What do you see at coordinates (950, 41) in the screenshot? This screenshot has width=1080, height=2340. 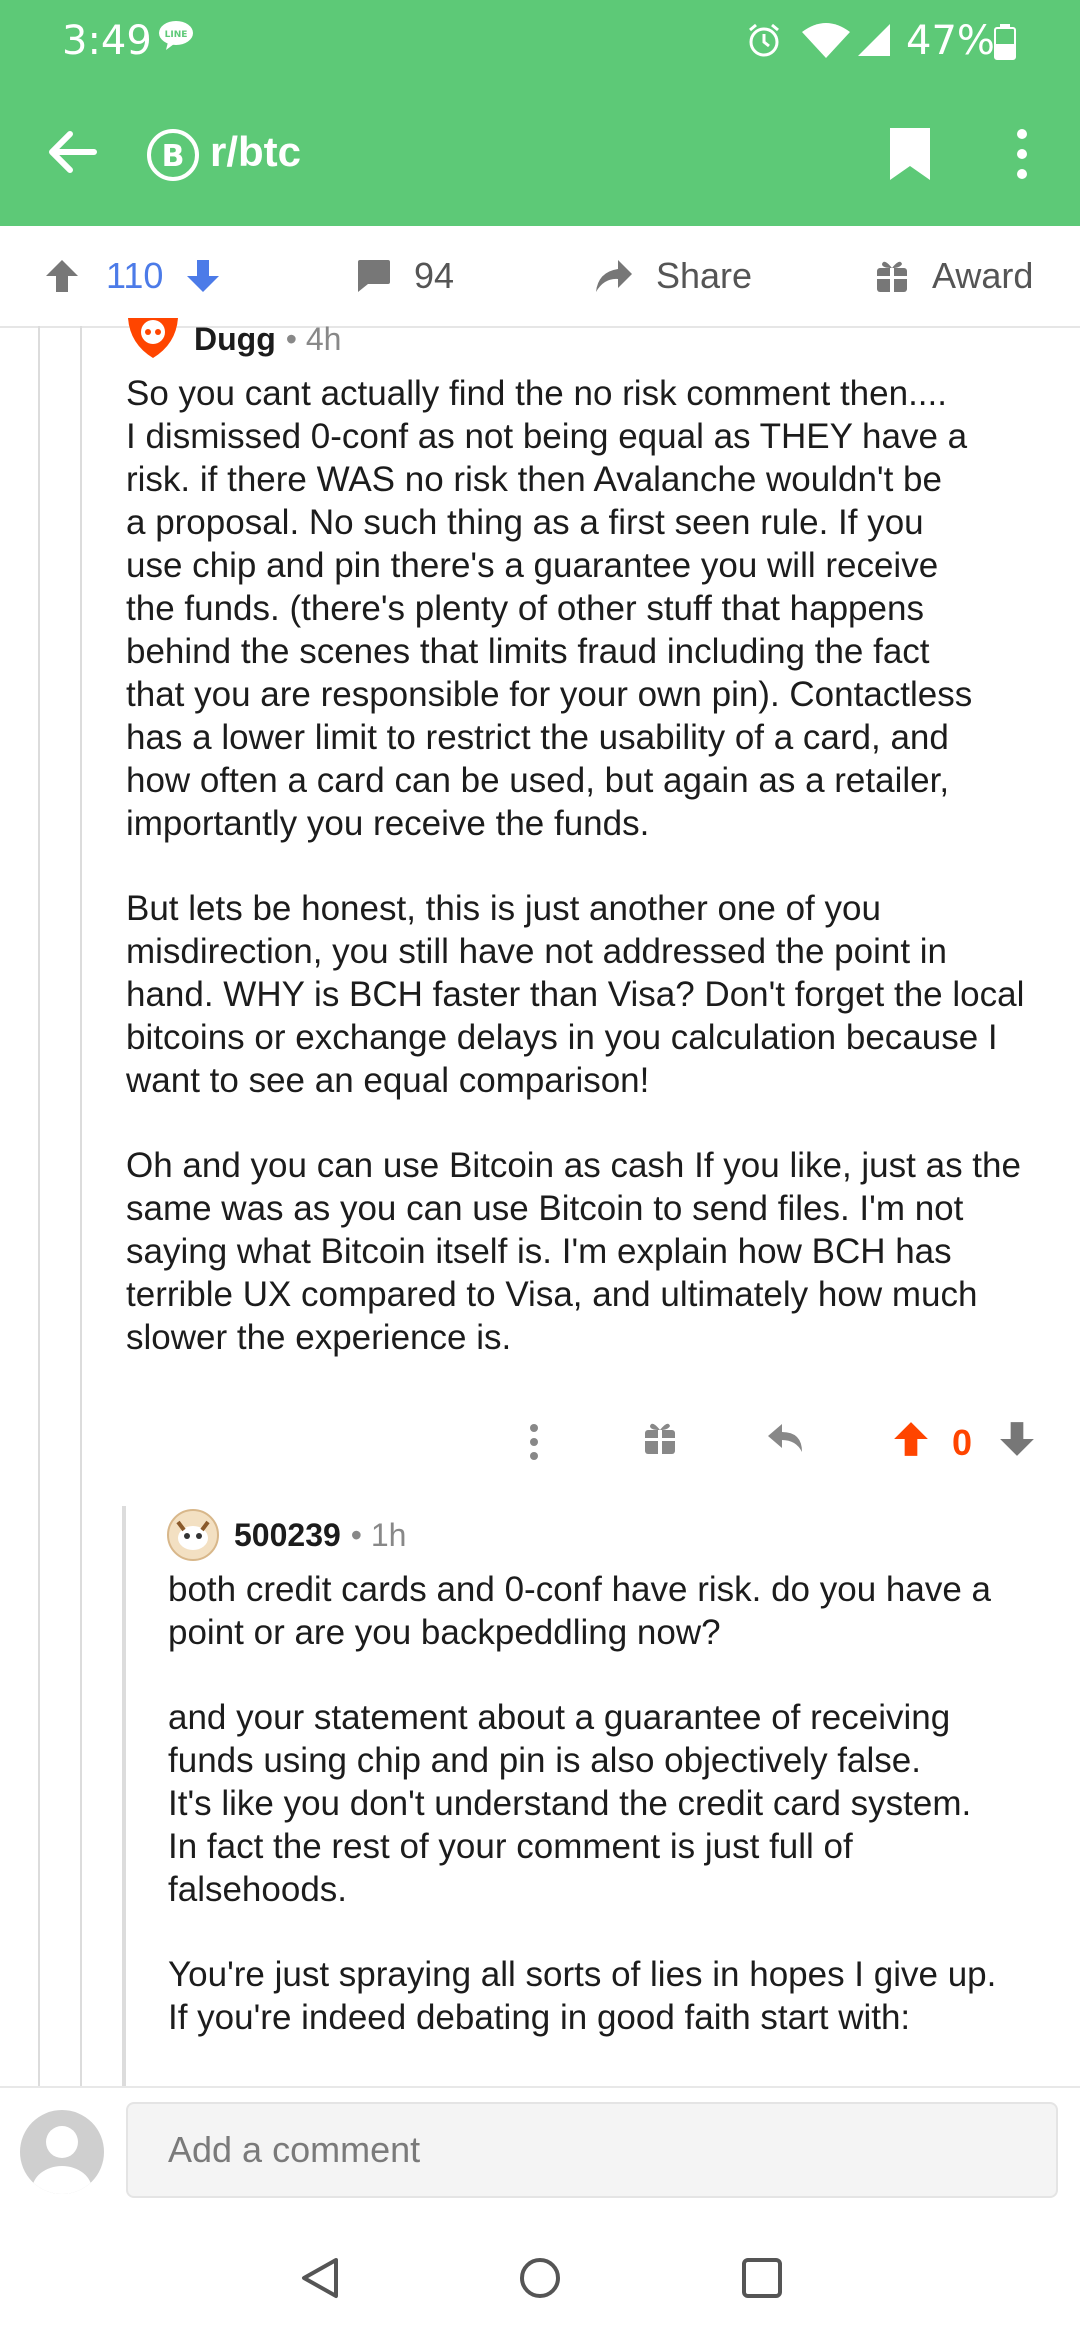 I see `battery-percent: 47%` at bounding box center [950, 41].